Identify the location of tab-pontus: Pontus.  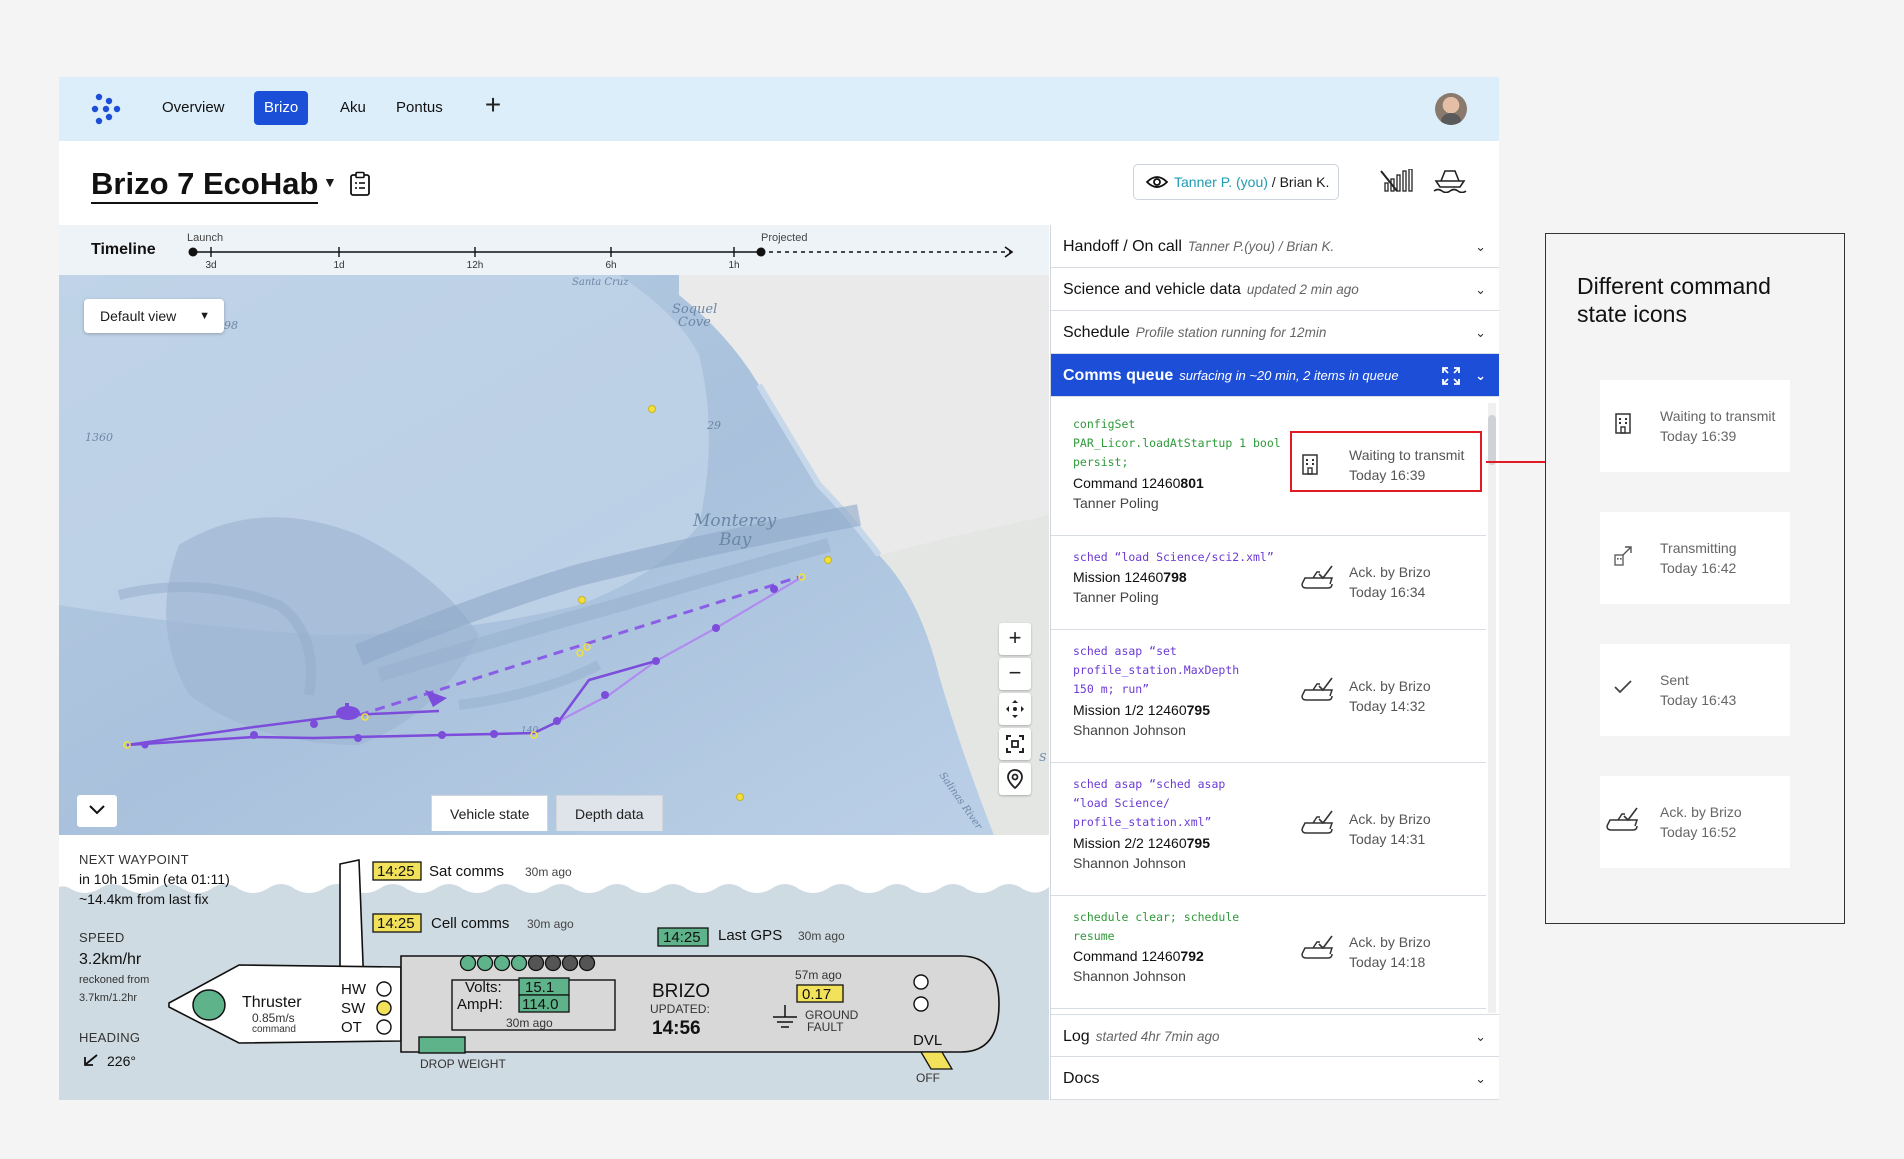
(419, 108).